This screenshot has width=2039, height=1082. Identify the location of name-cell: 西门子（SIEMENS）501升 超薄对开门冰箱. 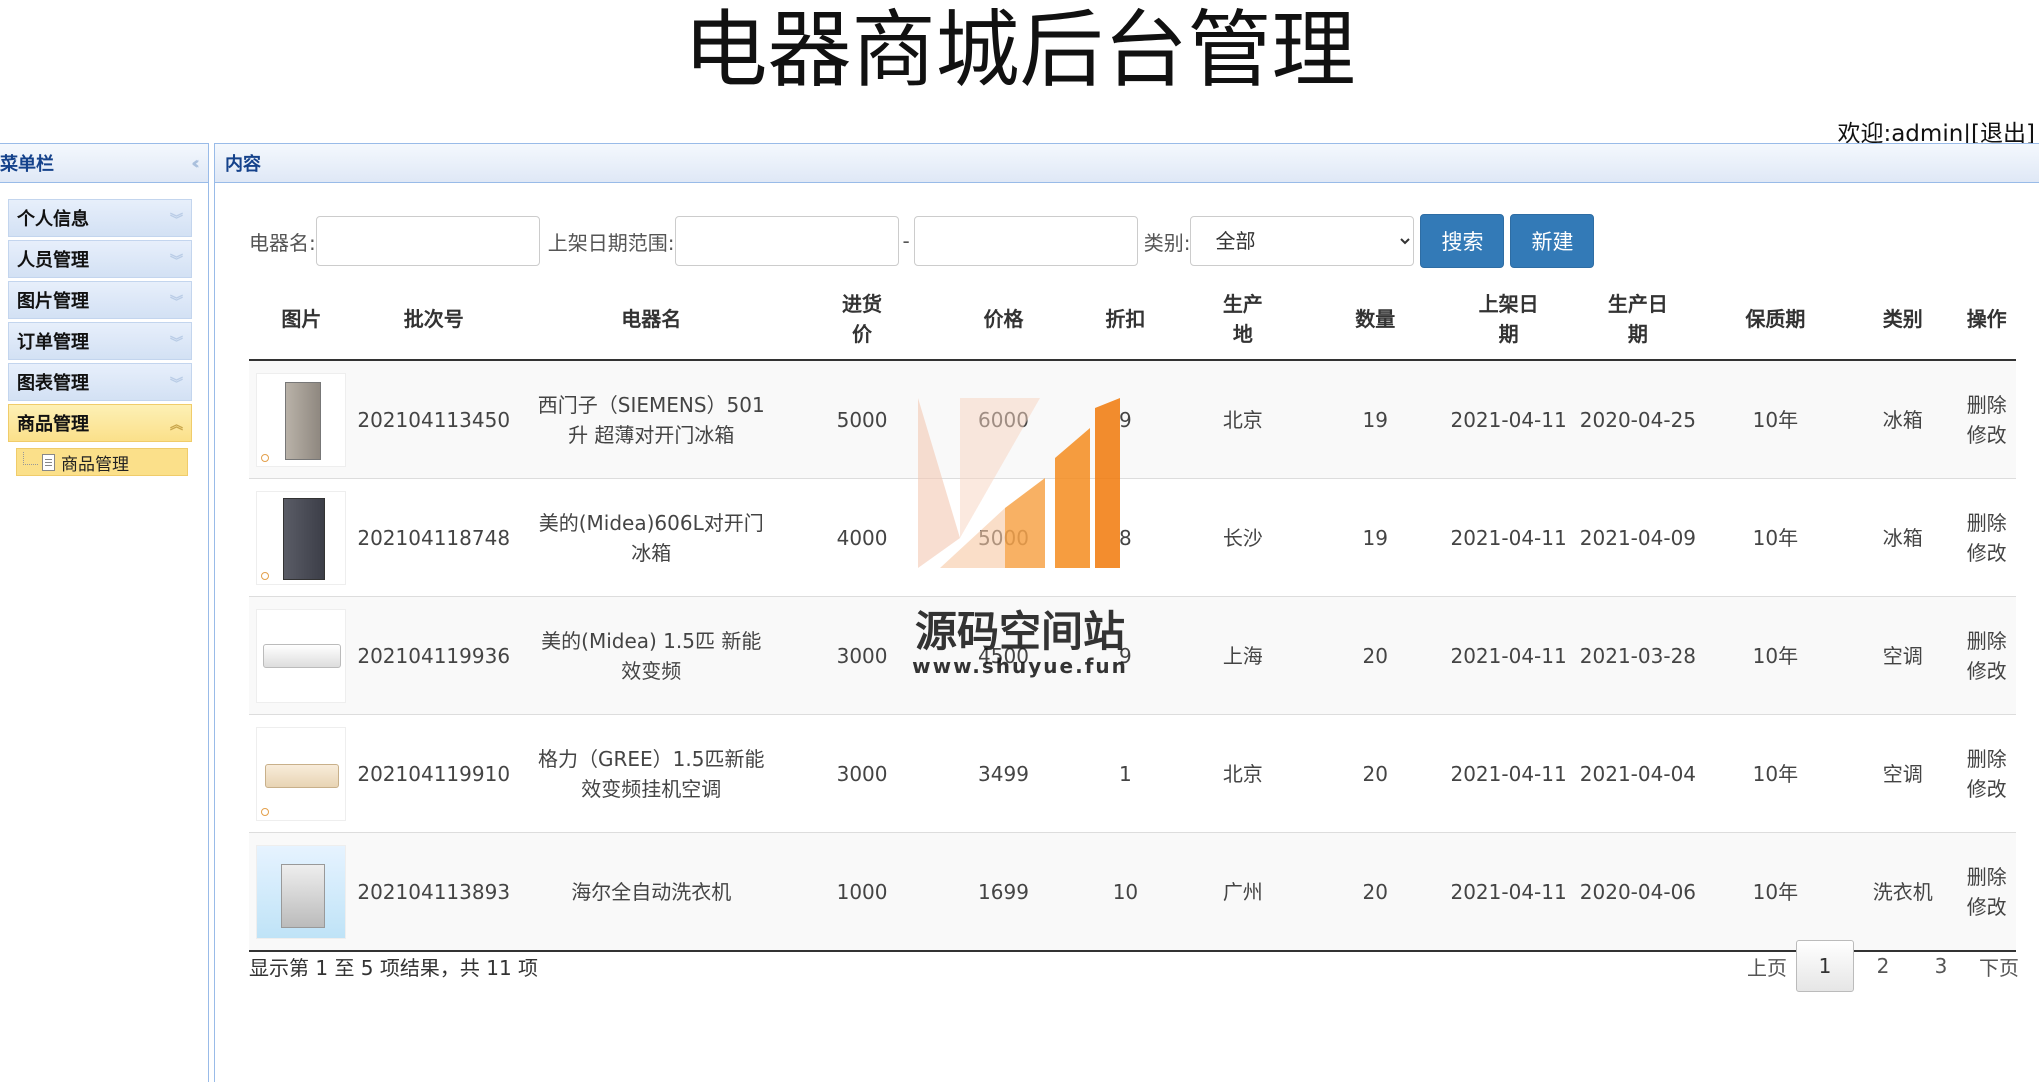
(651, 419).